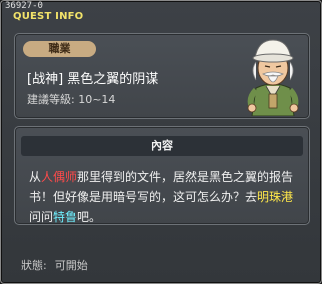 This screenshot has height=284, width=322. Describe the element at coordinates (49, 99) in the screenshot. I see `level-label: 建議等級` at that location.